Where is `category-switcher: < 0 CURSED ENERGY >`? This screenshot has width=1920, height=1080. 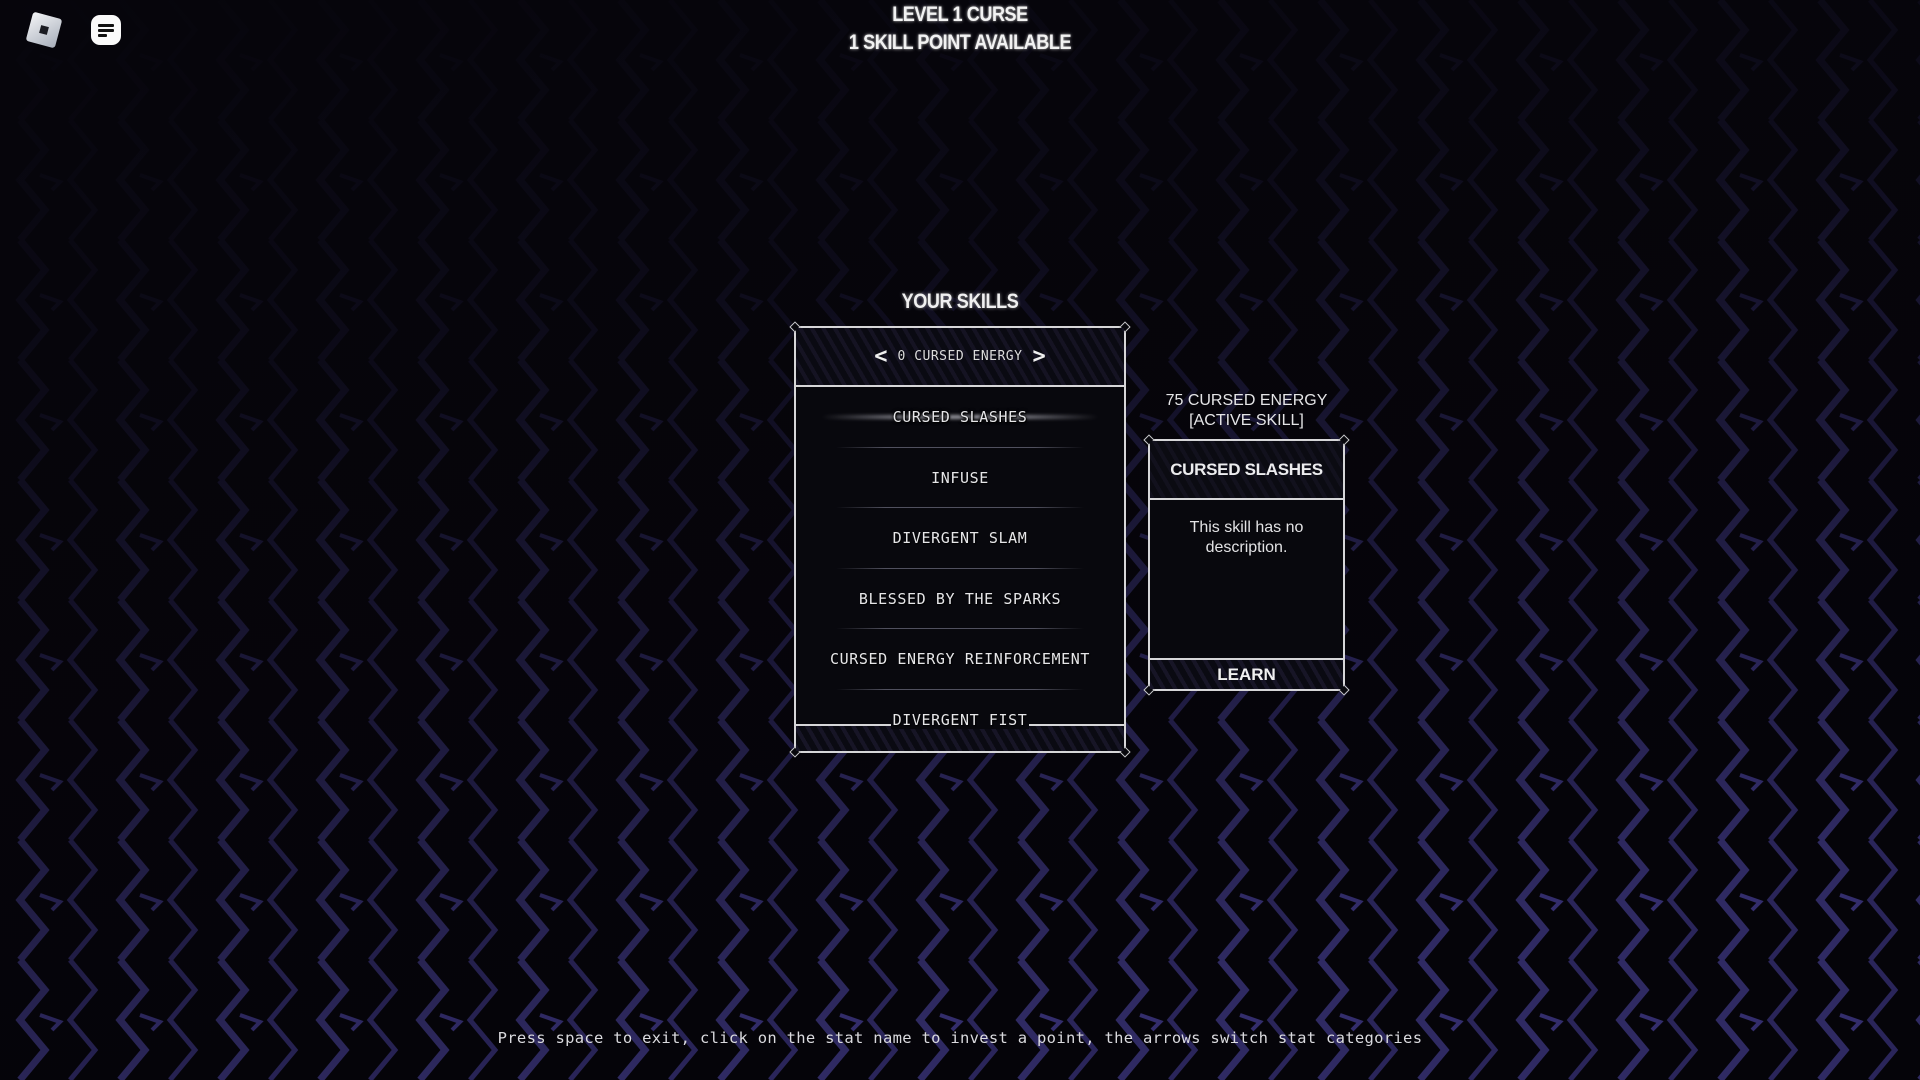 category-switcher: < 0 CURSED ENERGY > is located at coordinates (960, 357).